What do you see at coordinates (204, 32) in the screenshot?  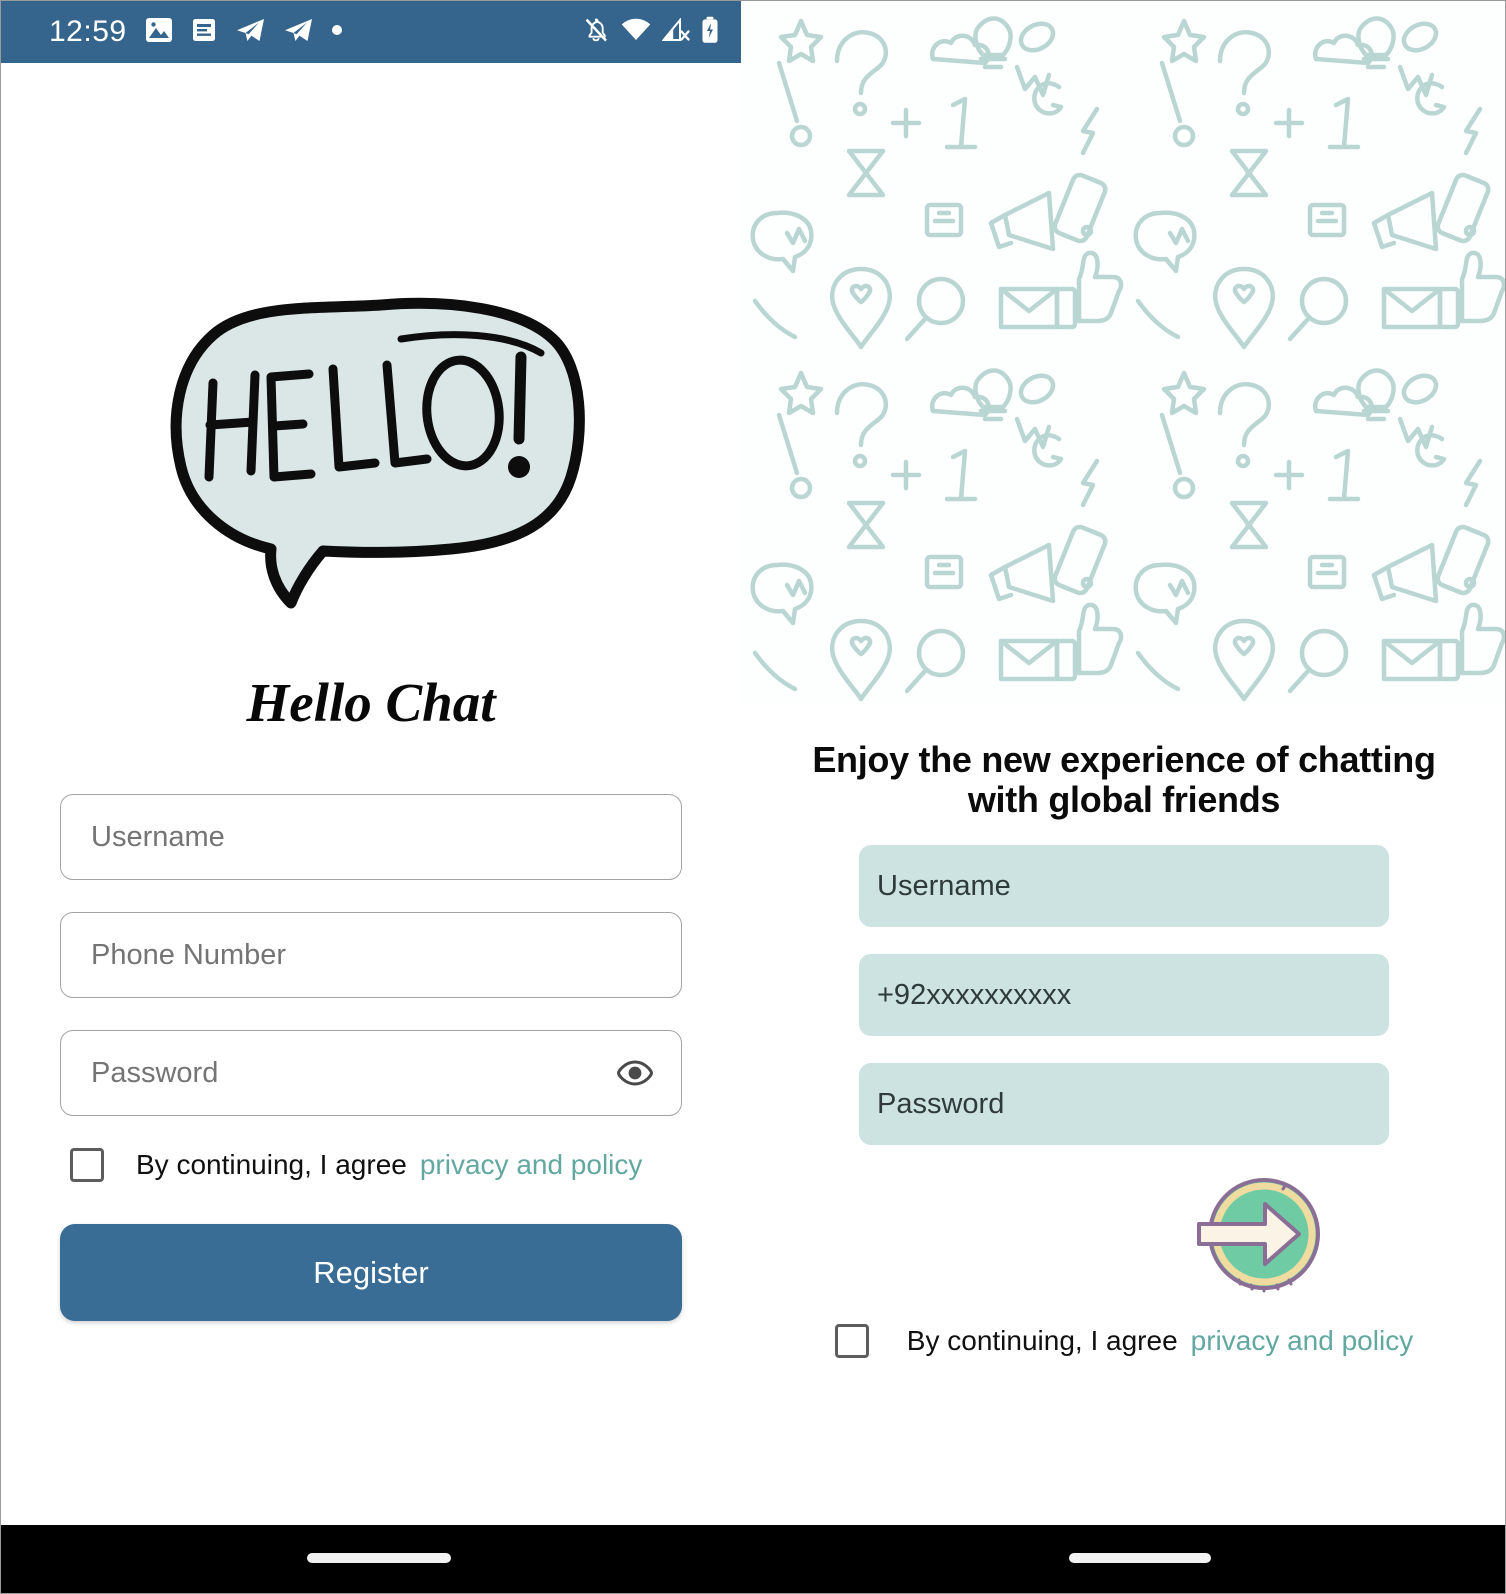 I see `news-icon` at bounding box center [204, 32].